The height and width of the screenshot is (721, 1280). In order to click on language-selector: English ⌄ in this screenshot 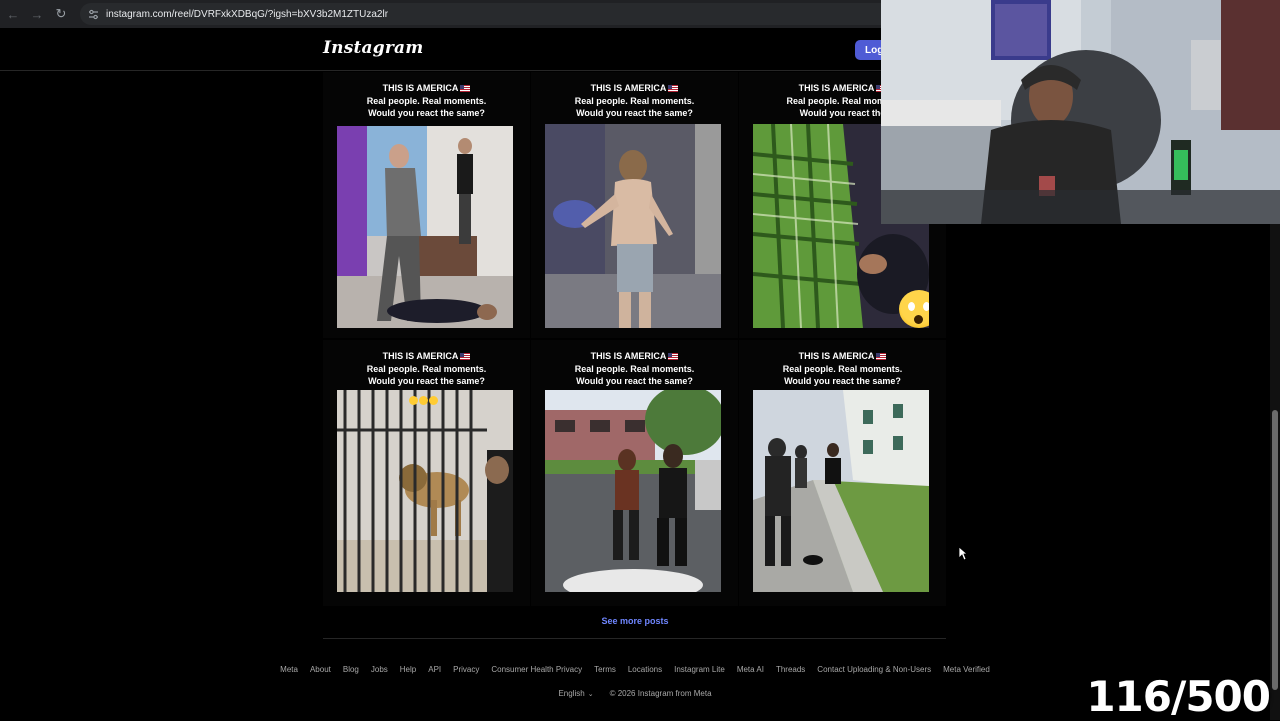, I will do `click(575, 693)`.